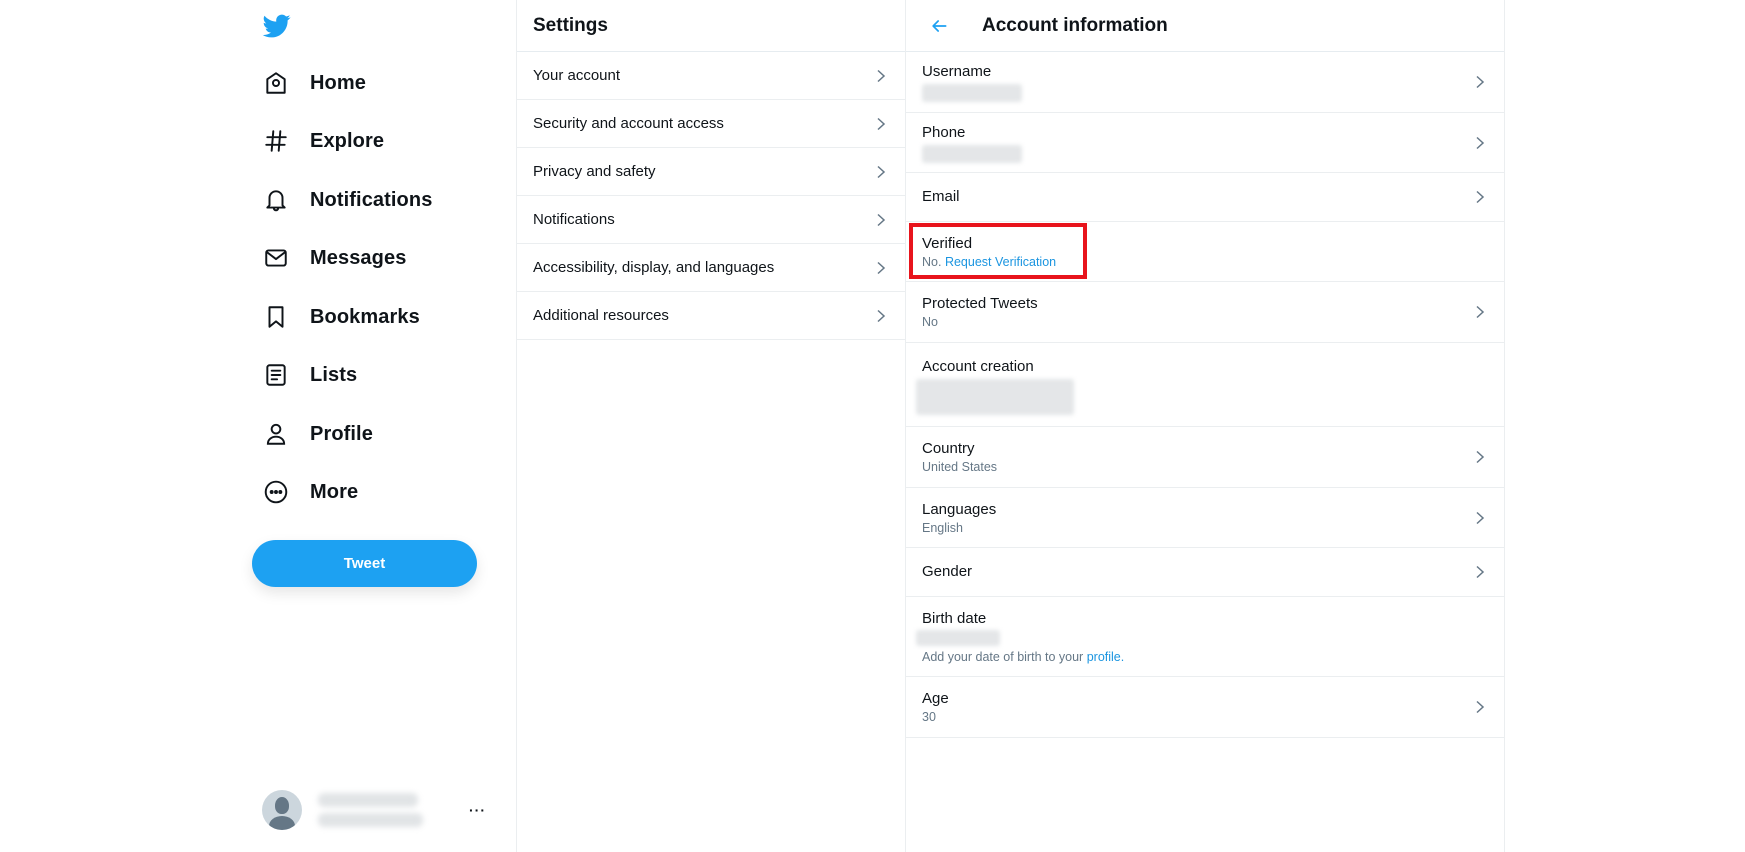 This screenshot has width=1745, height=852. What do you see at coordinates (1122, 656) in the screenshot?
I see `birth-date-note-period: .` at bounding box center [1122, 656].